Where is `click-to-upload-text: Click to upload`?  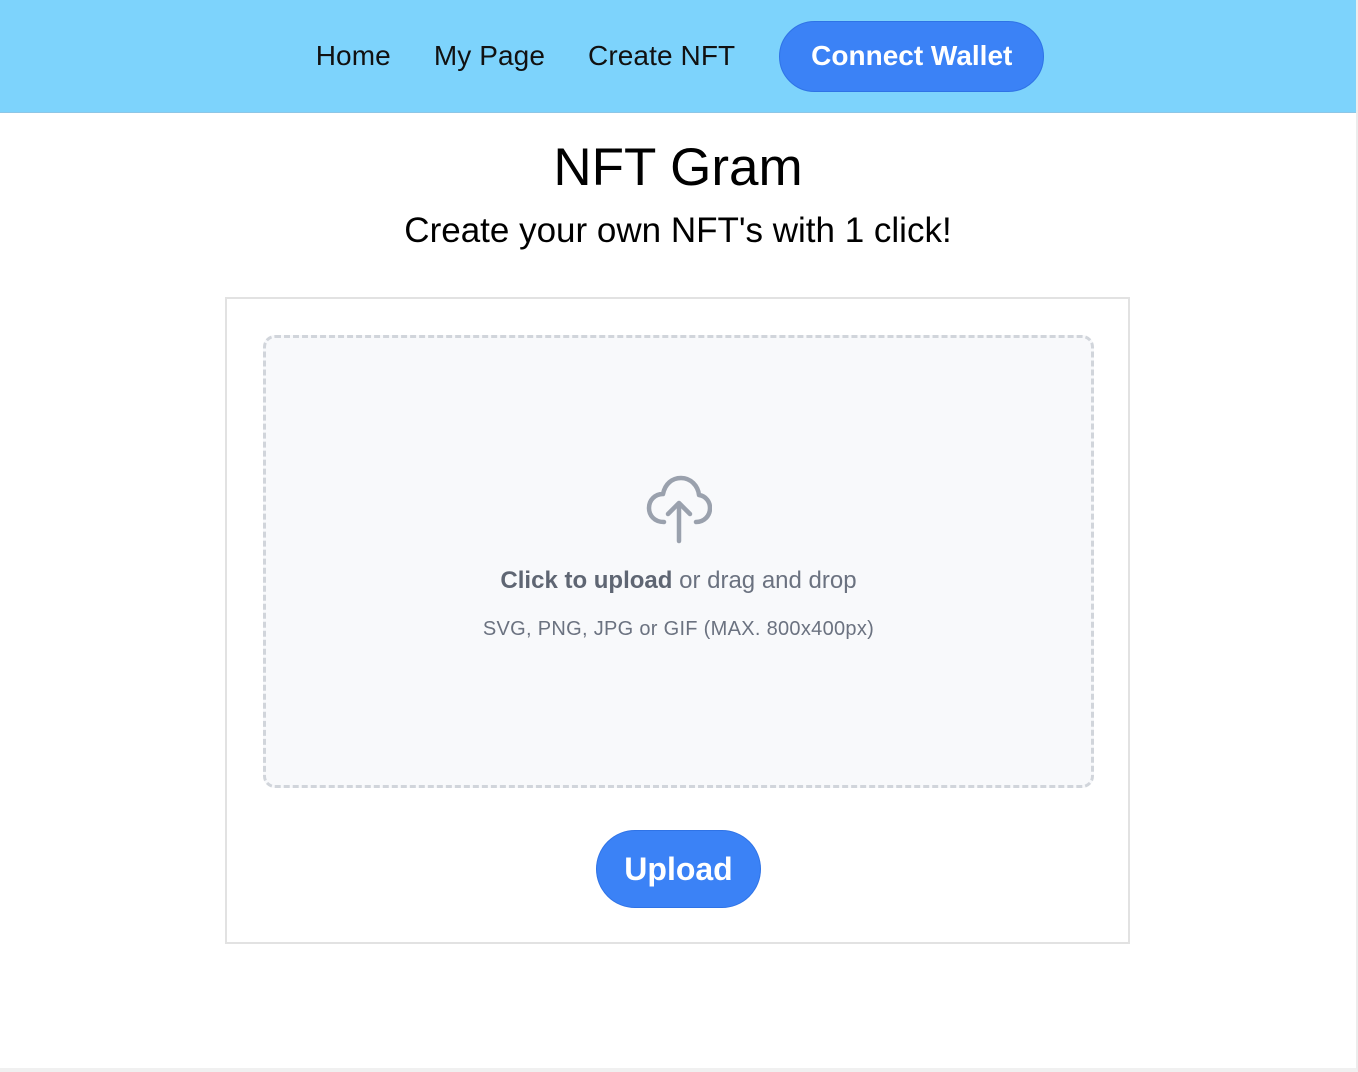 click-to-upload-text: Click to upload is located at coordinates (586, 580).